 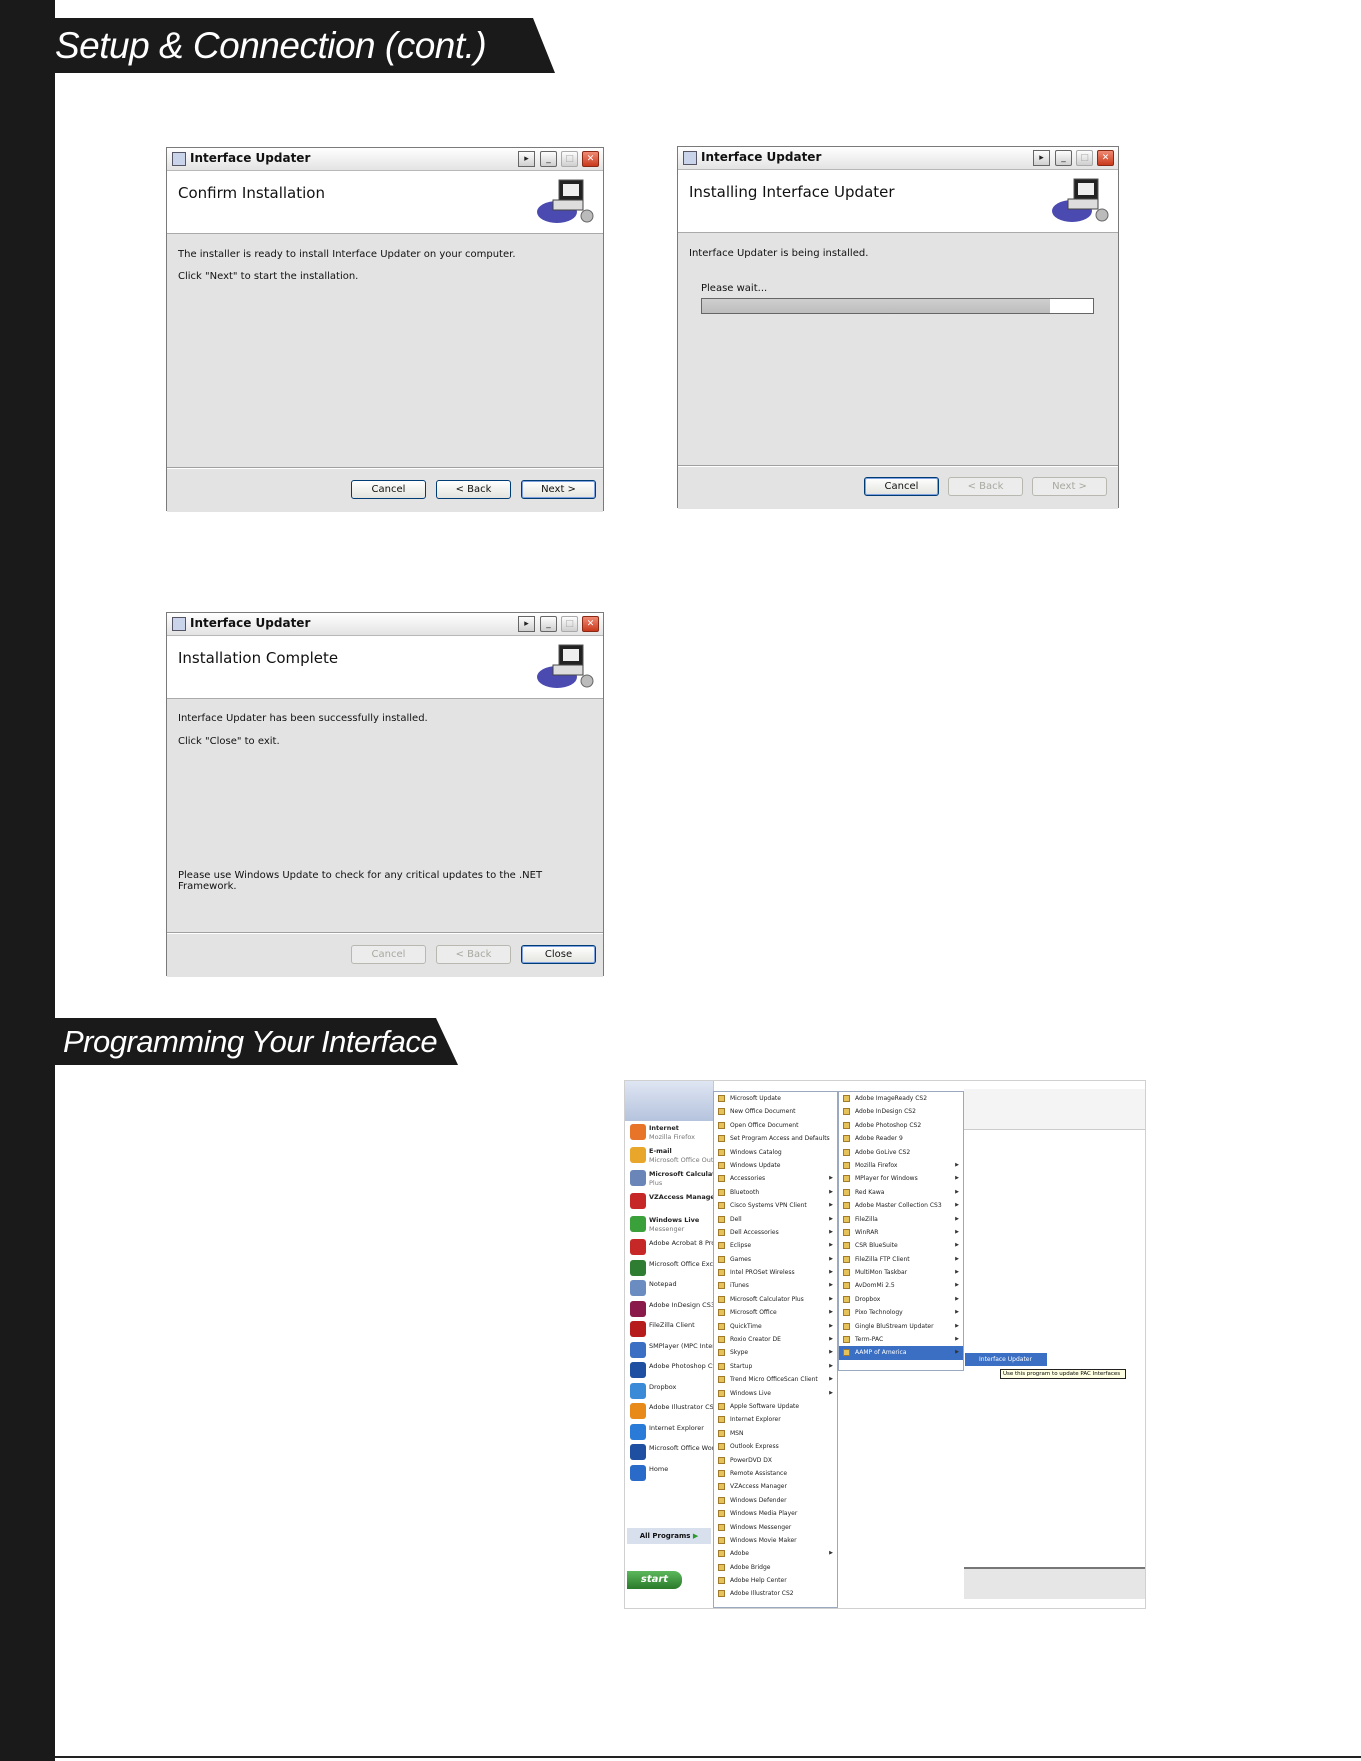 I want to click on programs-menu-item: FileZilla ▶, so click(x=901, y=1219).